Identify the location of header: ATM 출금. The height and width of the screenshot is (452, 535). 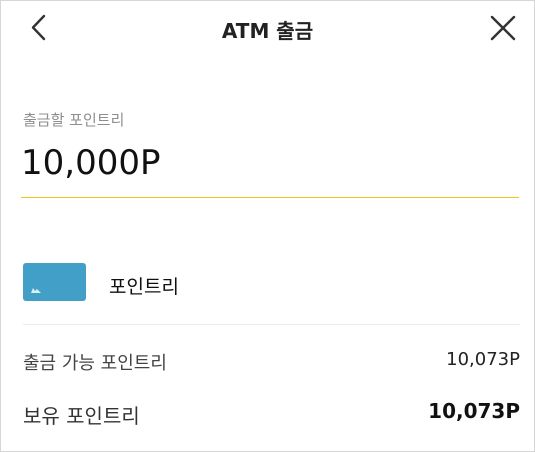
(267, 29).